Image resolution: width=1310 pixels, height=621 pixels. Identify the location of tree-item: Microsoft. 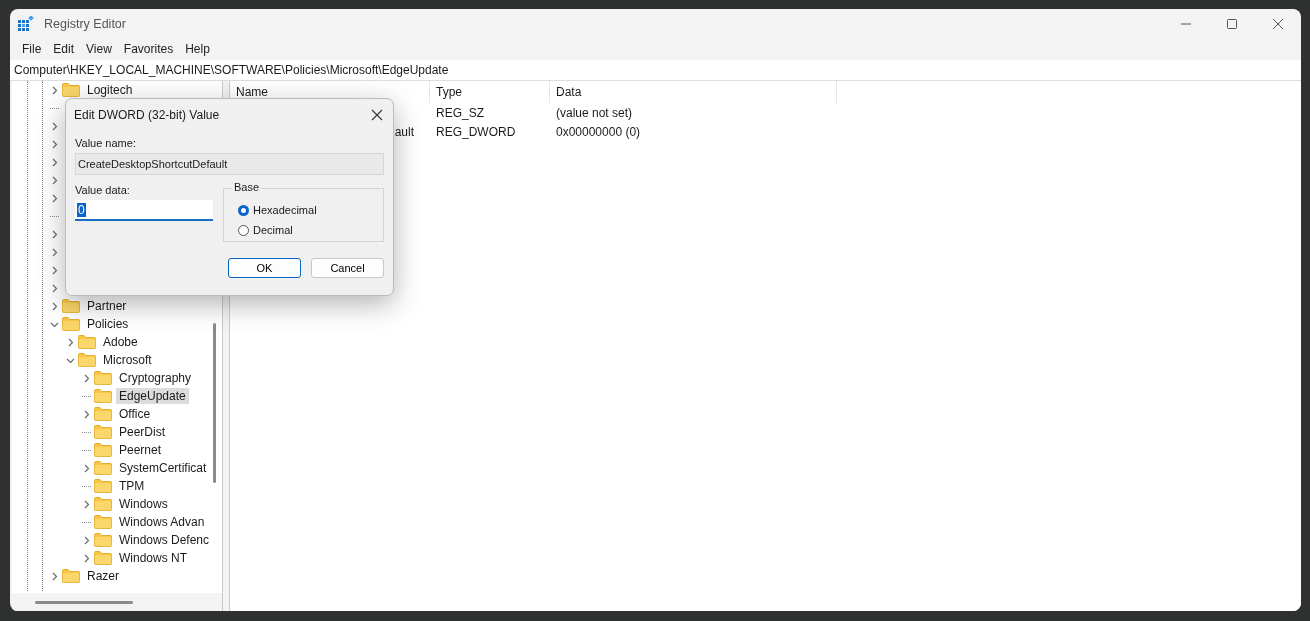
(127, 360).